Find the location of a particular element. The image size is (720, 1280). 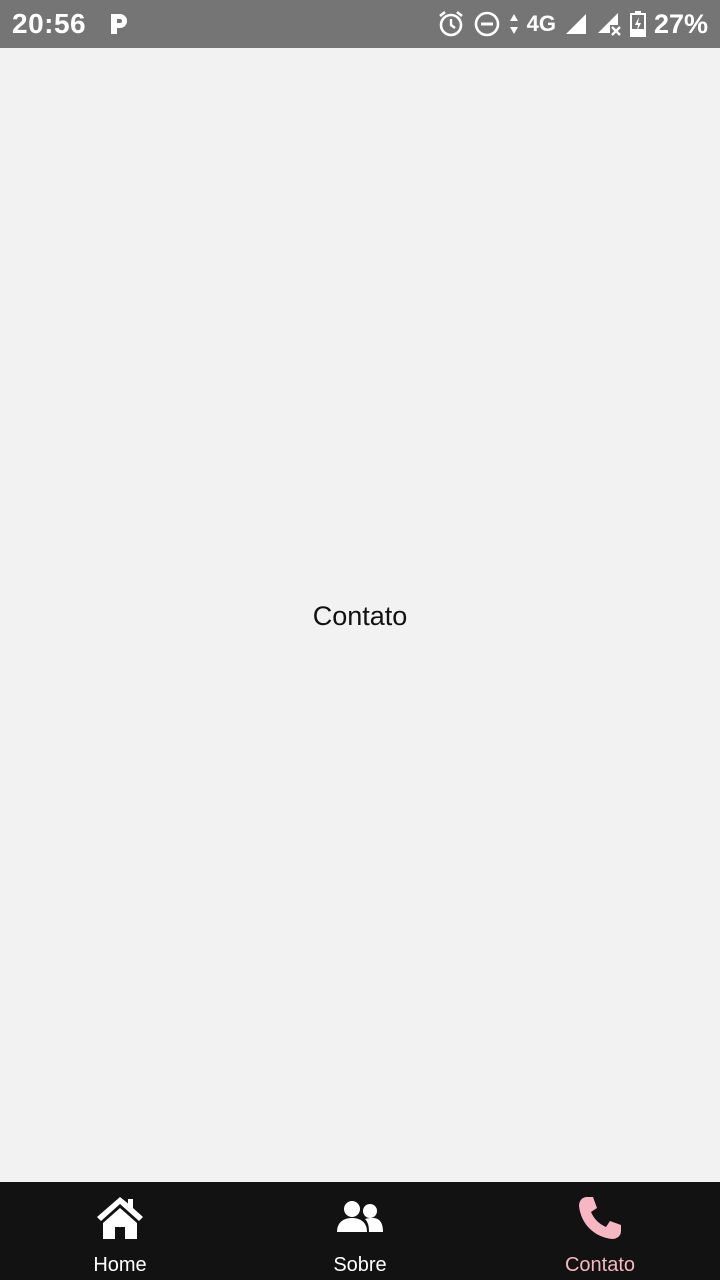

status-right: 4G 27% is located at coordinates (572, 24).